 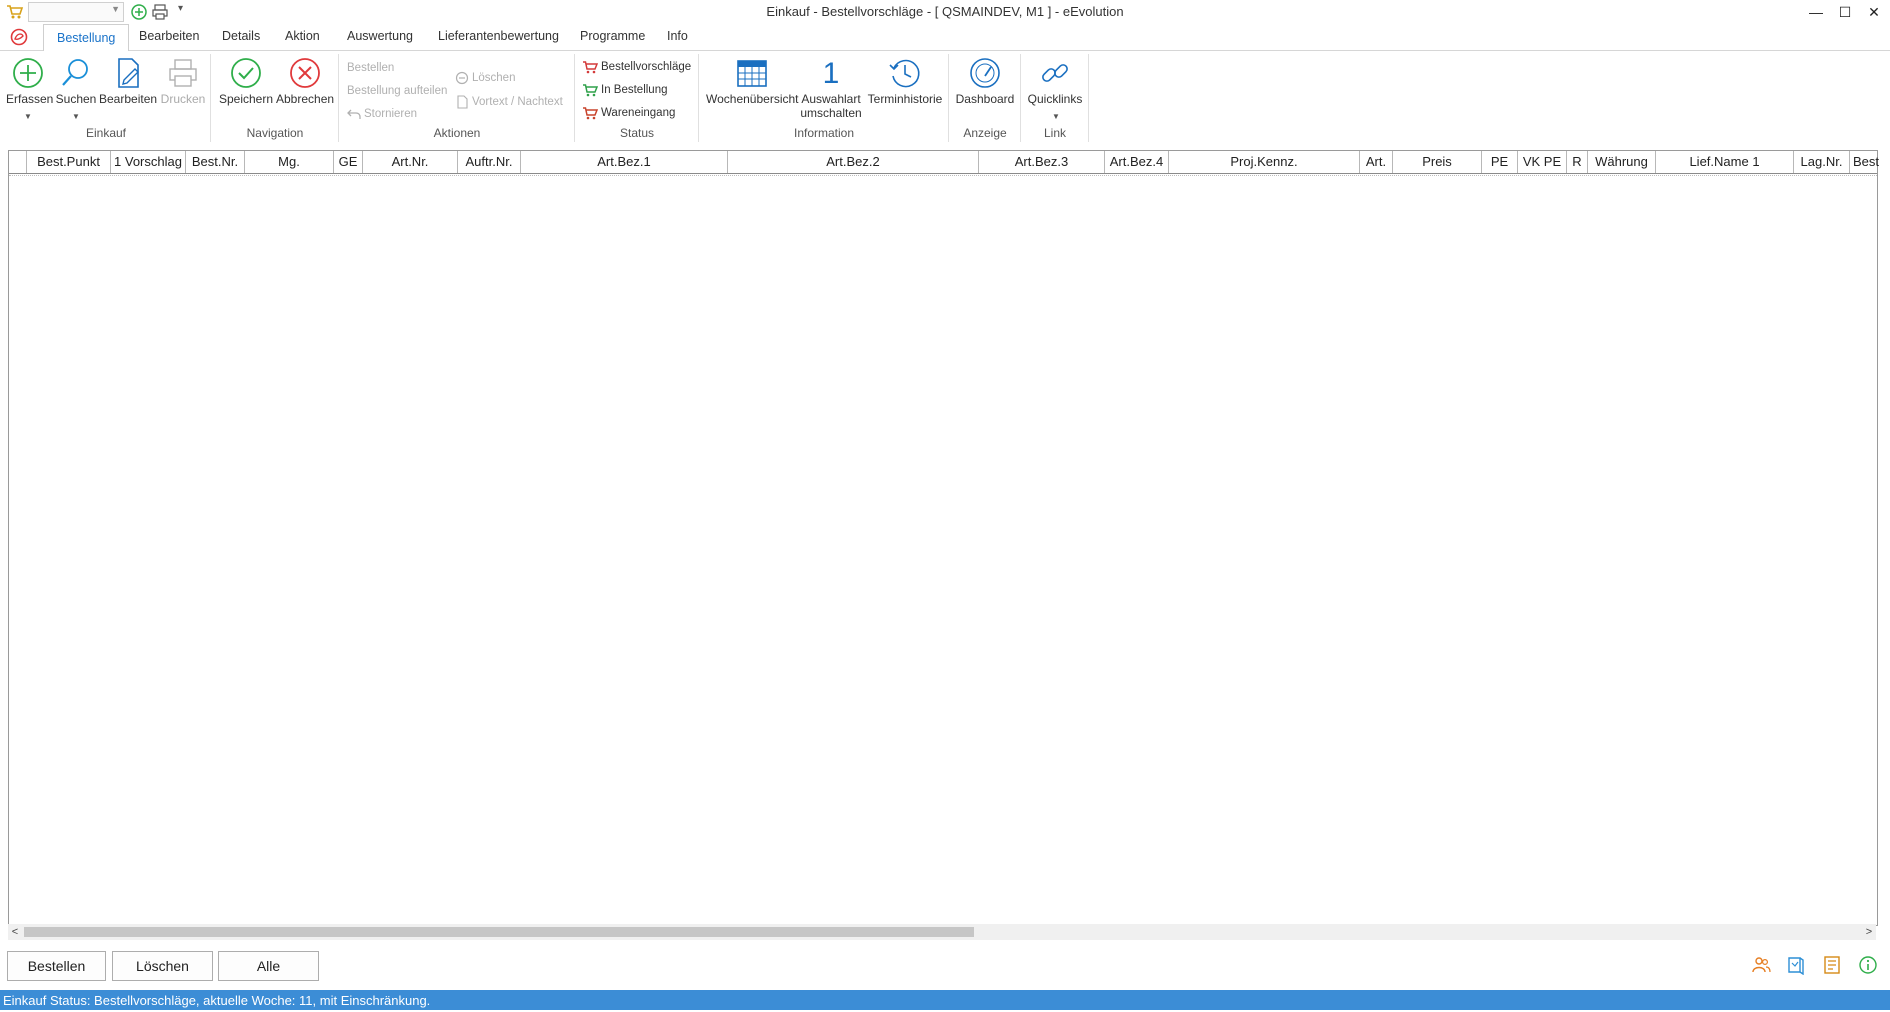 What do you see at coordinates (275, 133) in the screenshot?
I see `group-label-navigation: Navigation` at bounding box center [275, 133].